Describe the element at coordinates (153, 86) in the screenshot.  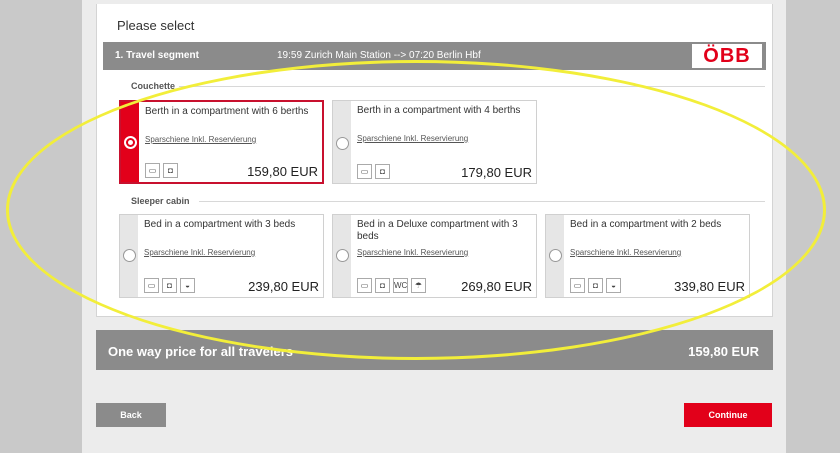
I see `section-title-couchette: Couchette` at that location.